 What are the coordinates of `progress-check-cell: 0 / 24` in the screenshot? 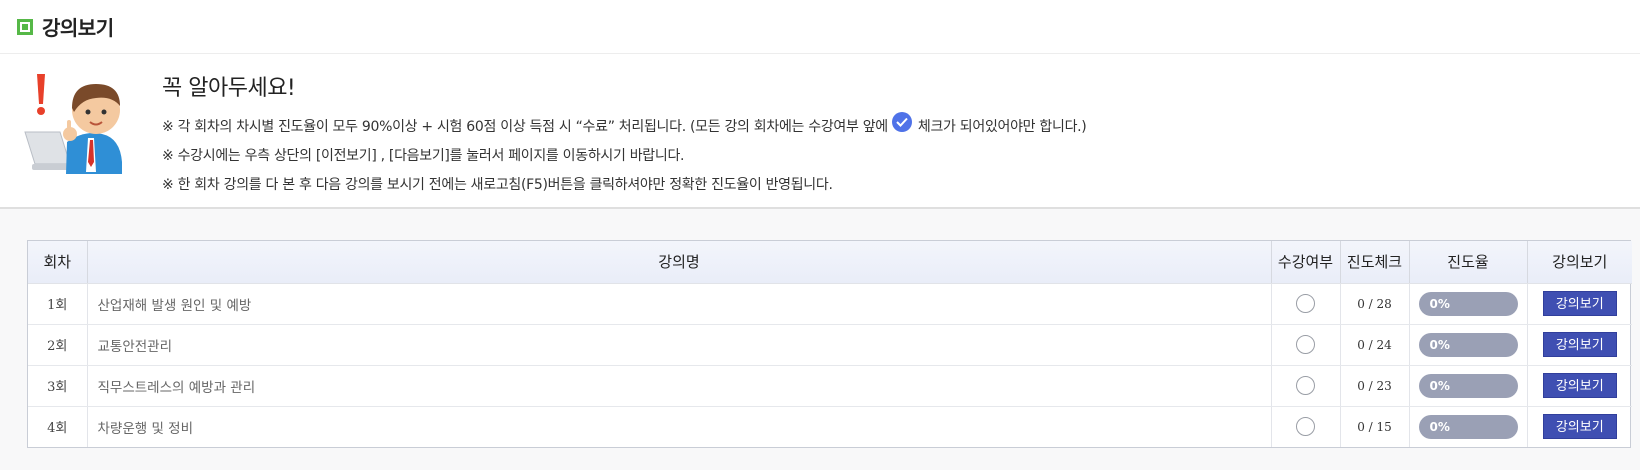 It's located at (1375, 345).